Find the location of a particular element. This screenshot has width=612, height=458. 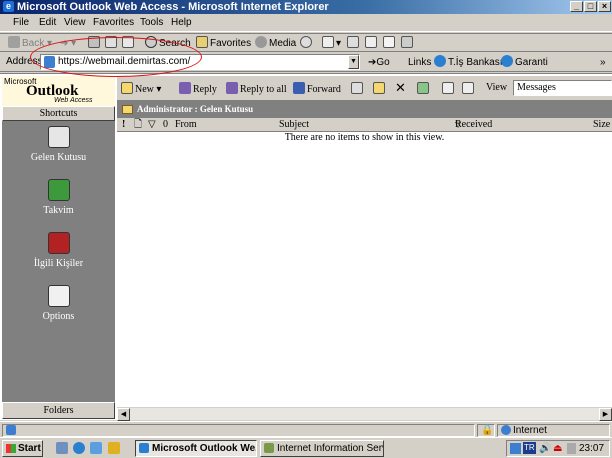

stop-icon is located at coordinates (94, 42).